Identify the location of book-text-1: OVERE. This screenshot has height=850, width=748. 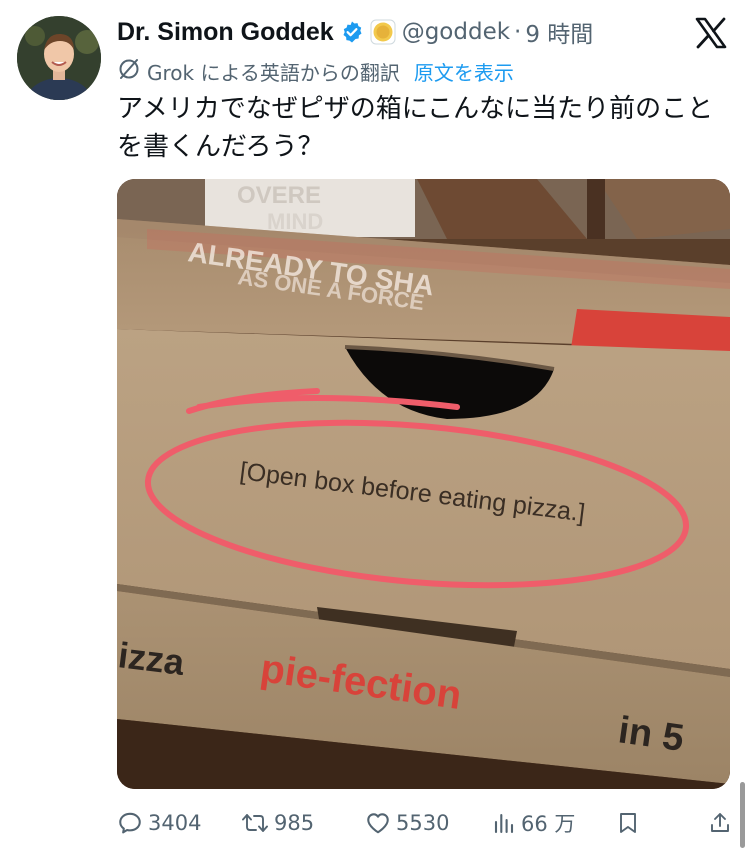
(279, 195).